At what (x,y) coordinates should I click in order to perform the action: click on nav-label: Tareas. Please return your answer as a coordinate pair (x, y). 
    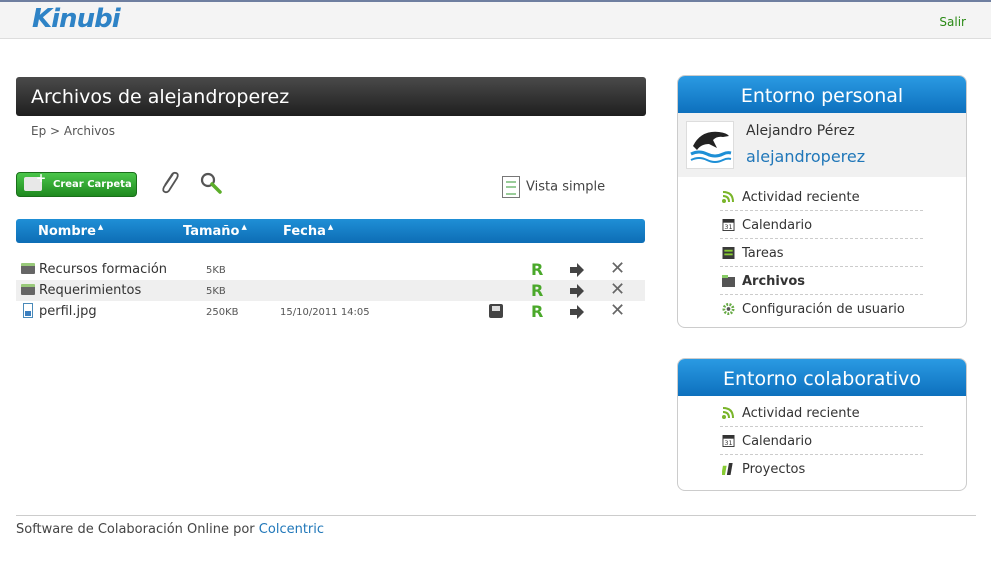
    Looking at the image, I should click on (763, 253).